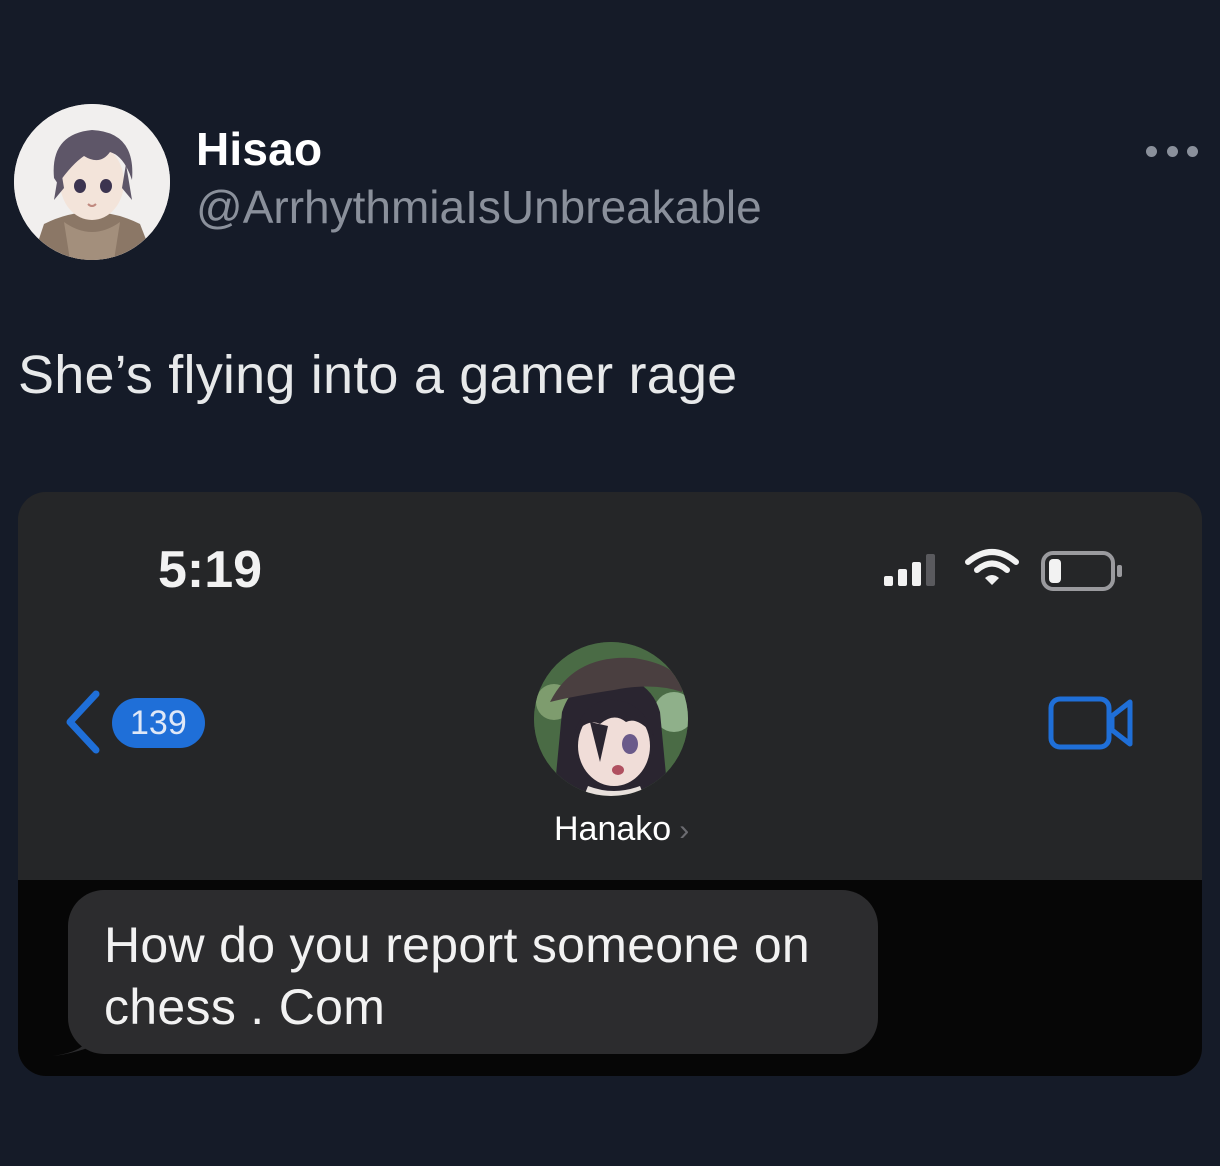 The height and width of the screenshot is (1166, 1220). What do you see at coordinates (259, 149) in the screenshot?
I see `author-display-name: Hisao` at bounding box center [259, 149].